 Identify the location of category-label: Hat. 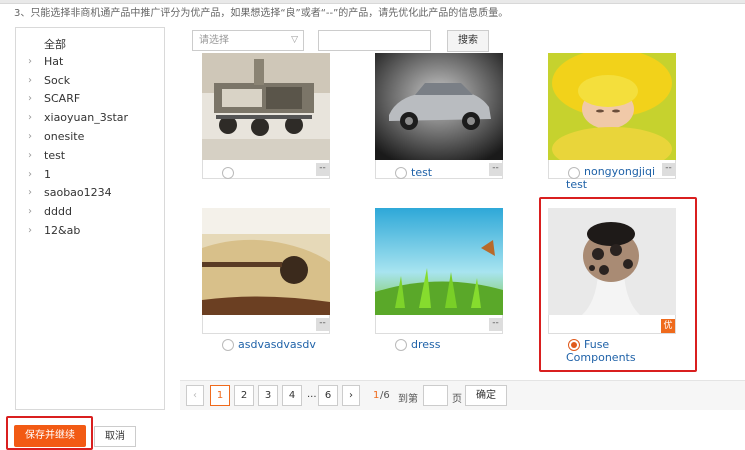
(54, 61).